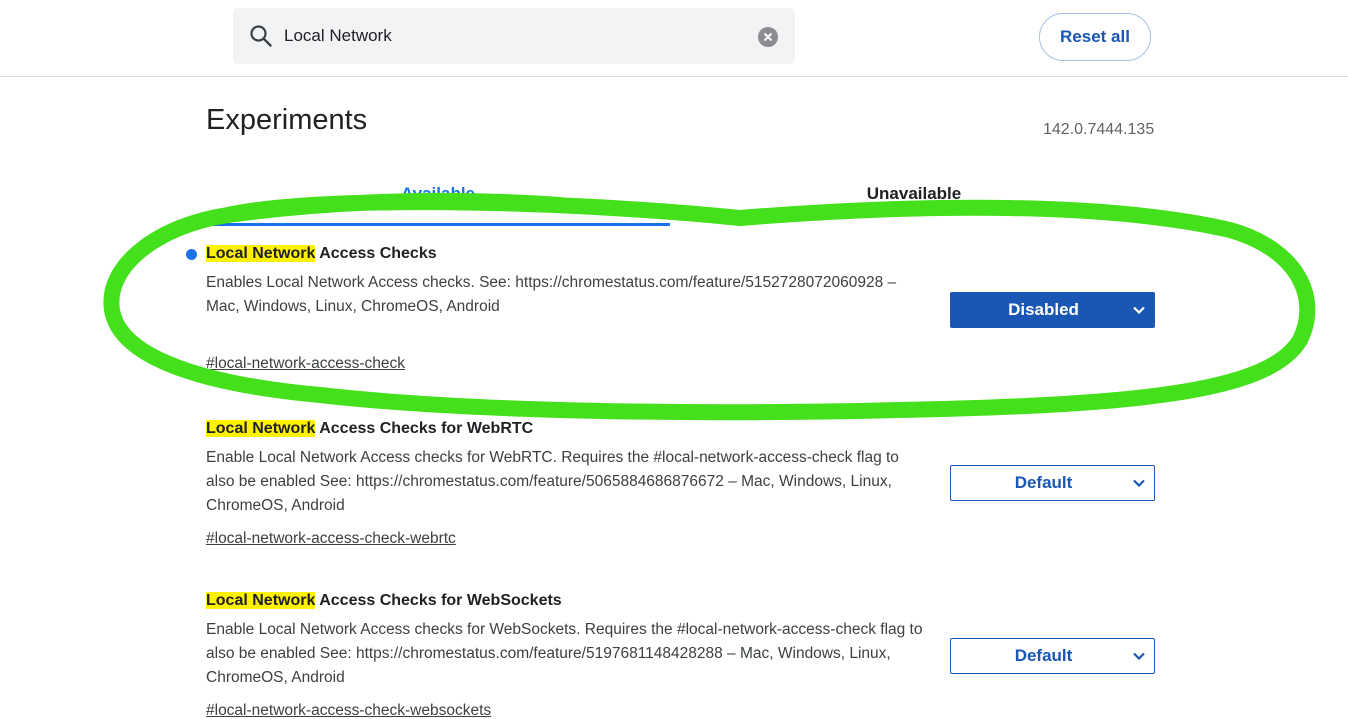 The image size is (1348, 719). I want to click on tab-available: Available, so click(438, 194).